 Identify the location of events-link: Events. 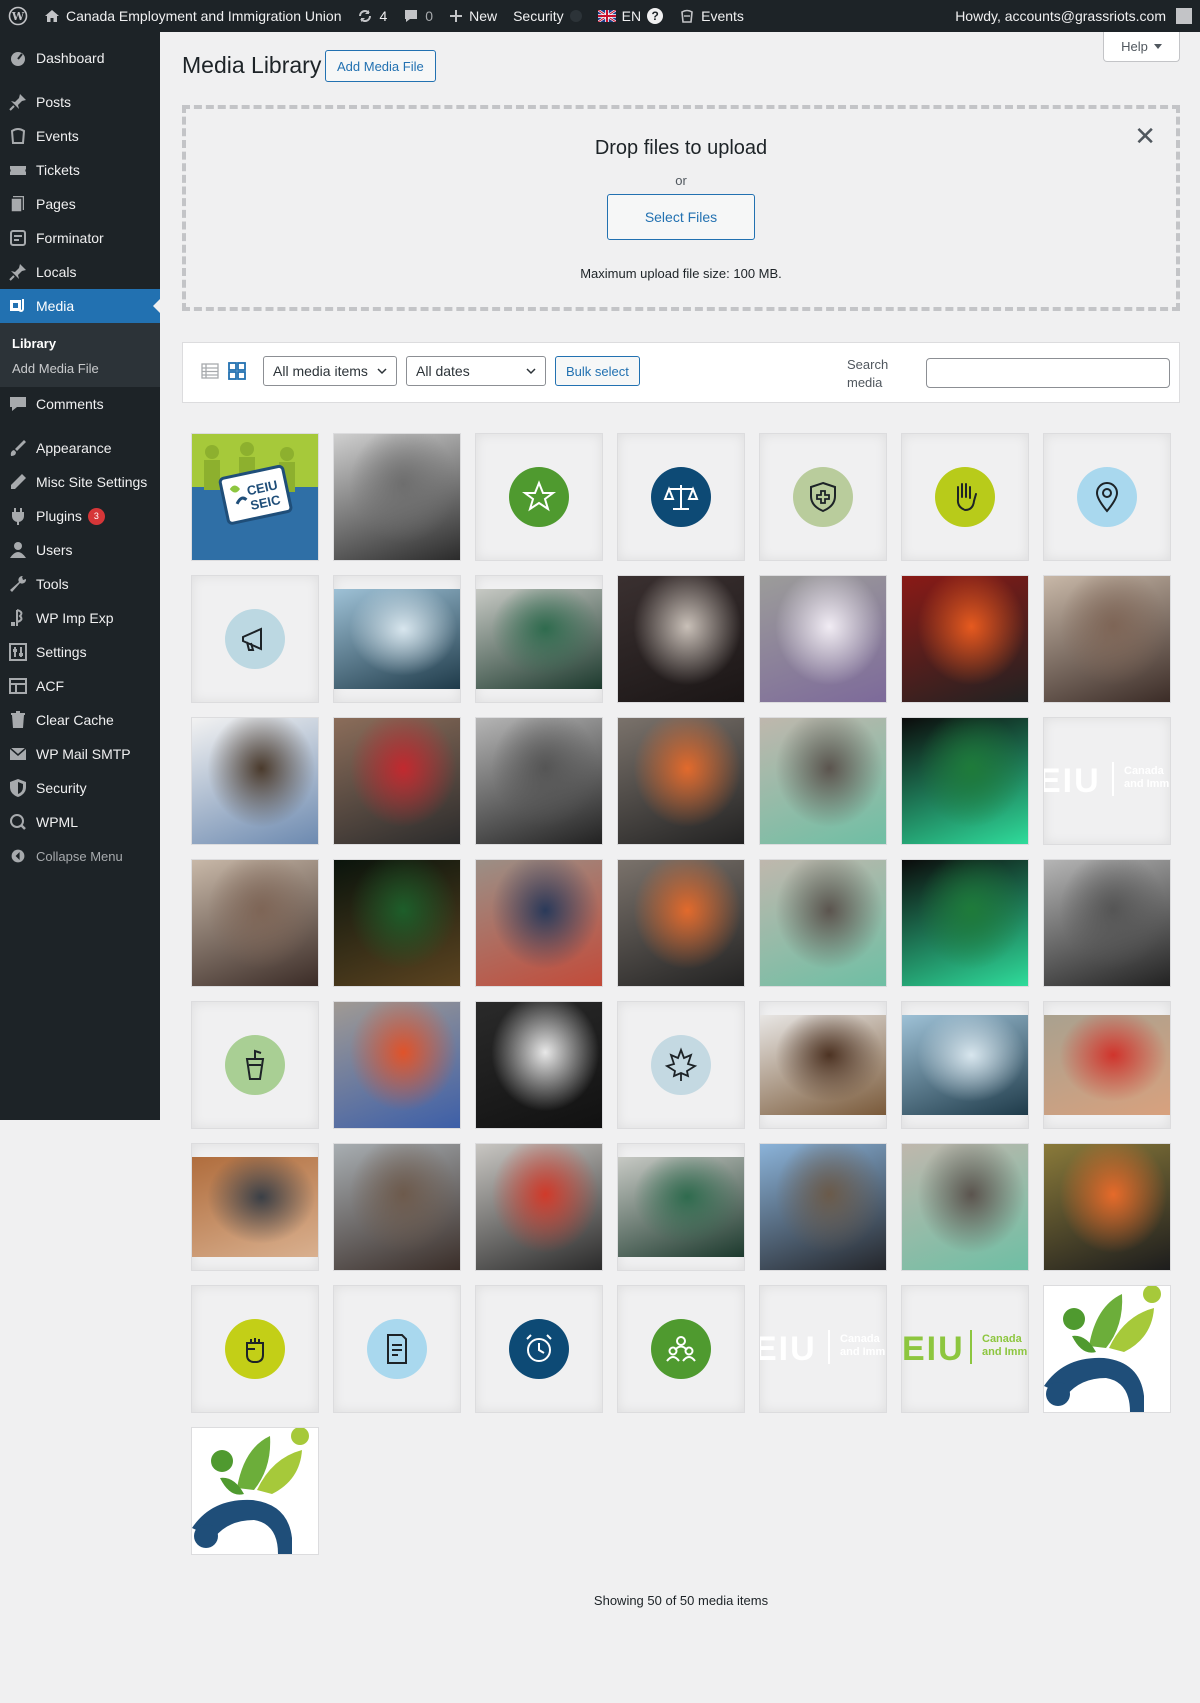
(711, 16).